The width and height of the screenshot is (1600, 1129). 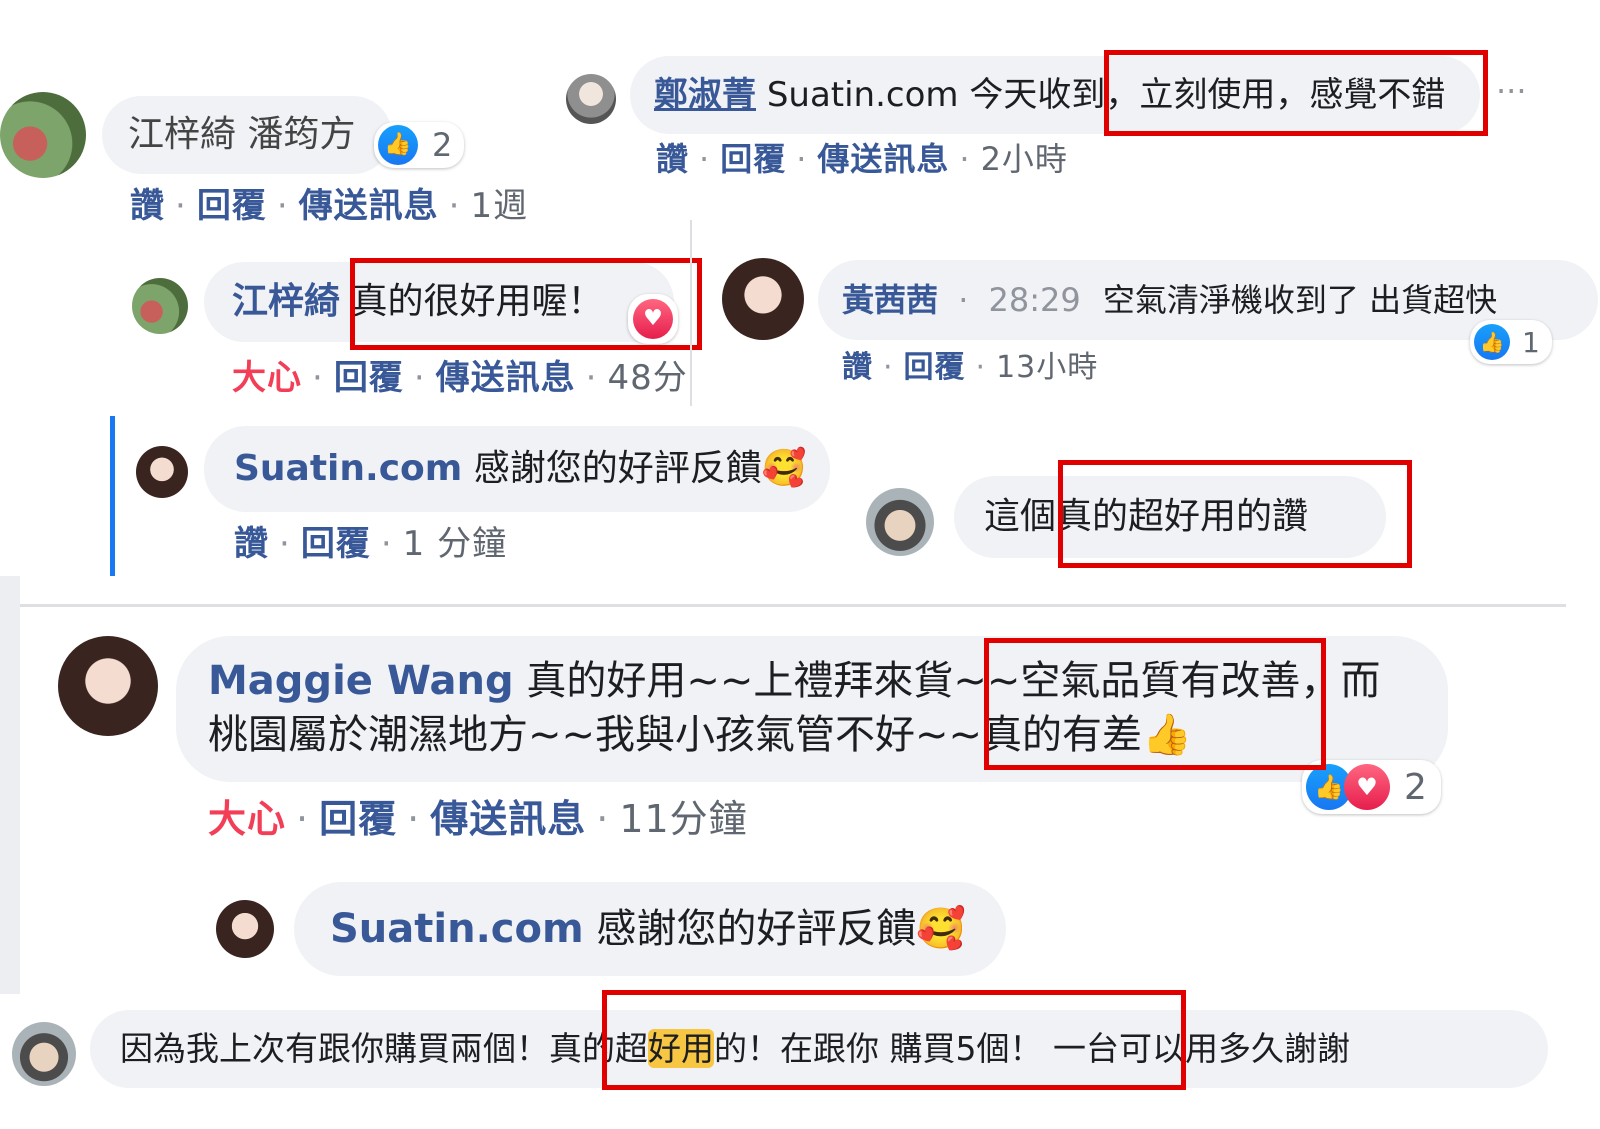 What do you see at coordinates (241, 134) in the screenshot?
I see `comment-author: 江梓綺 潘筠方` at bounding box center [241, 134].